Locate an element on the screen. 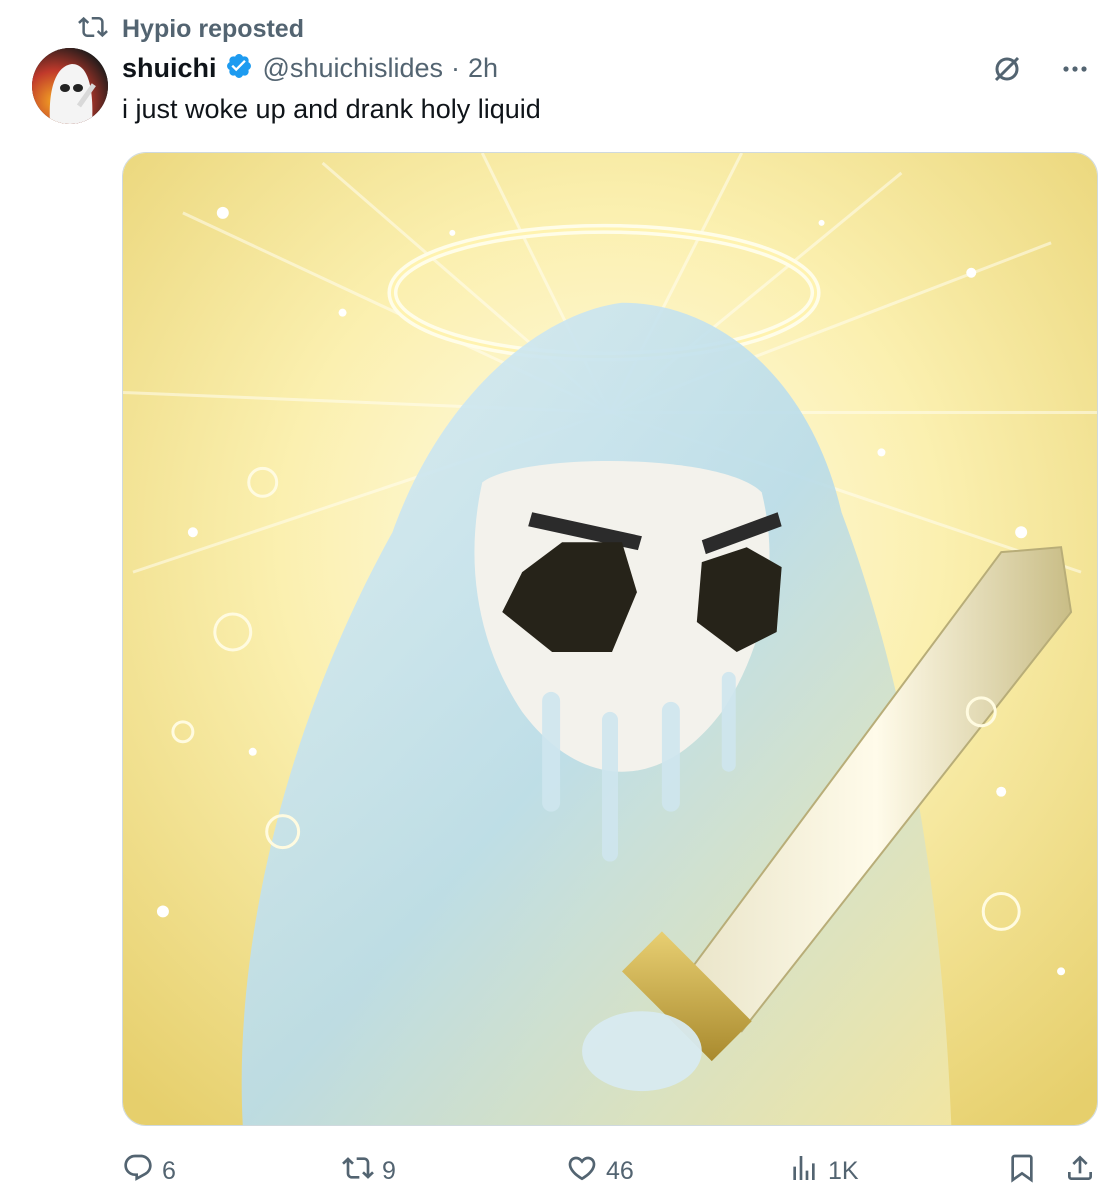  tweet-header: shuichi @shuichislides · 2h is located at coordinates (310, 68).